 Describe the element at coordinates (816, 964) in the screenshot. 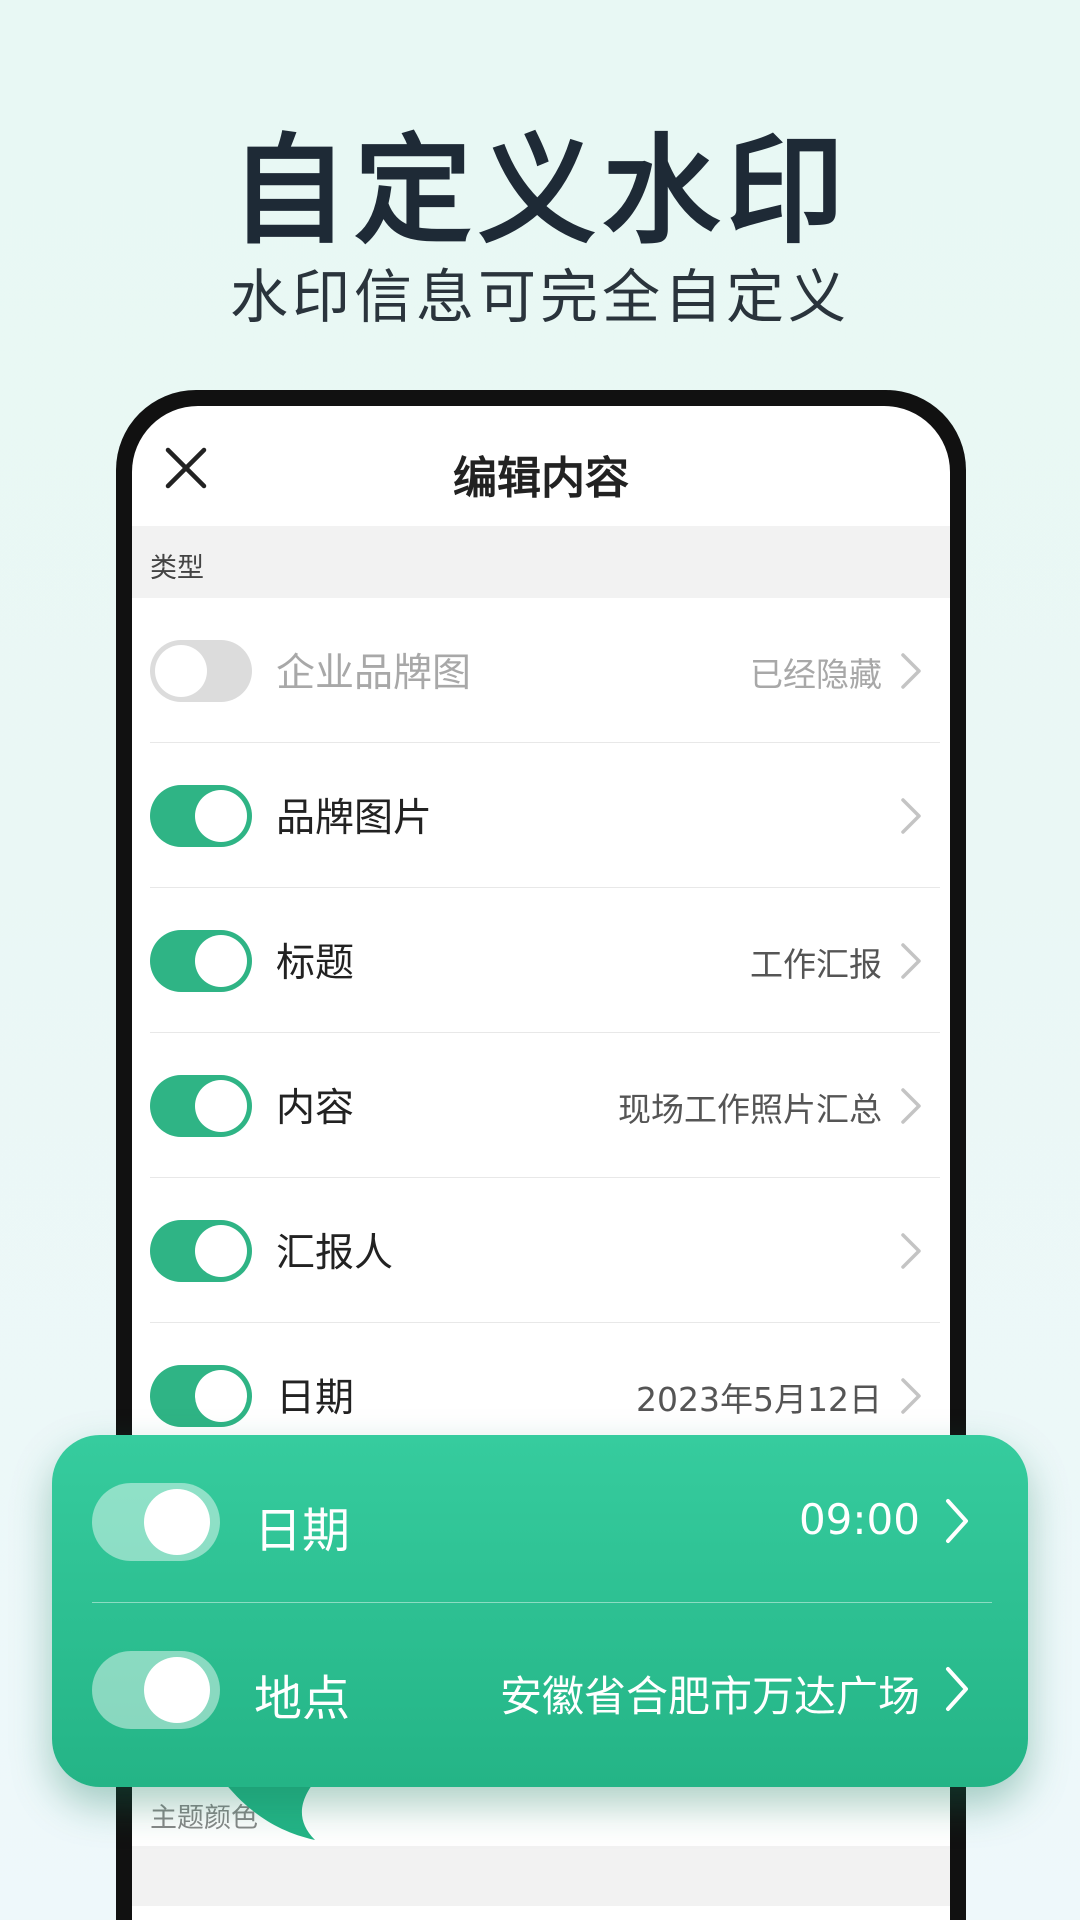

I see `row-value: 工作汇报` at that location.